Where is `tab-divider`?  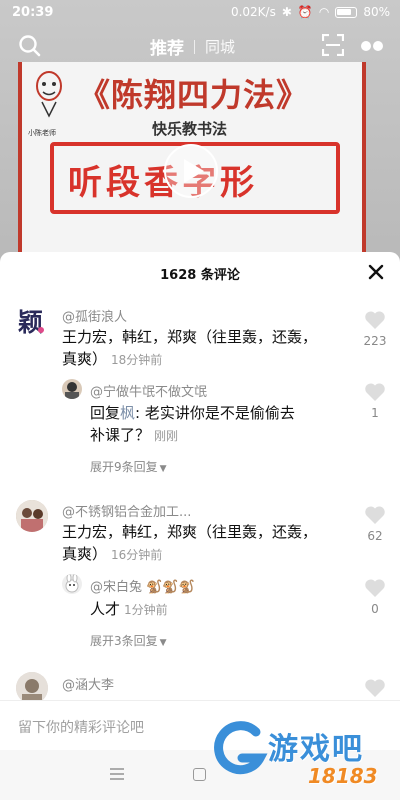
tab-divider is located at coordinates (194, 46).